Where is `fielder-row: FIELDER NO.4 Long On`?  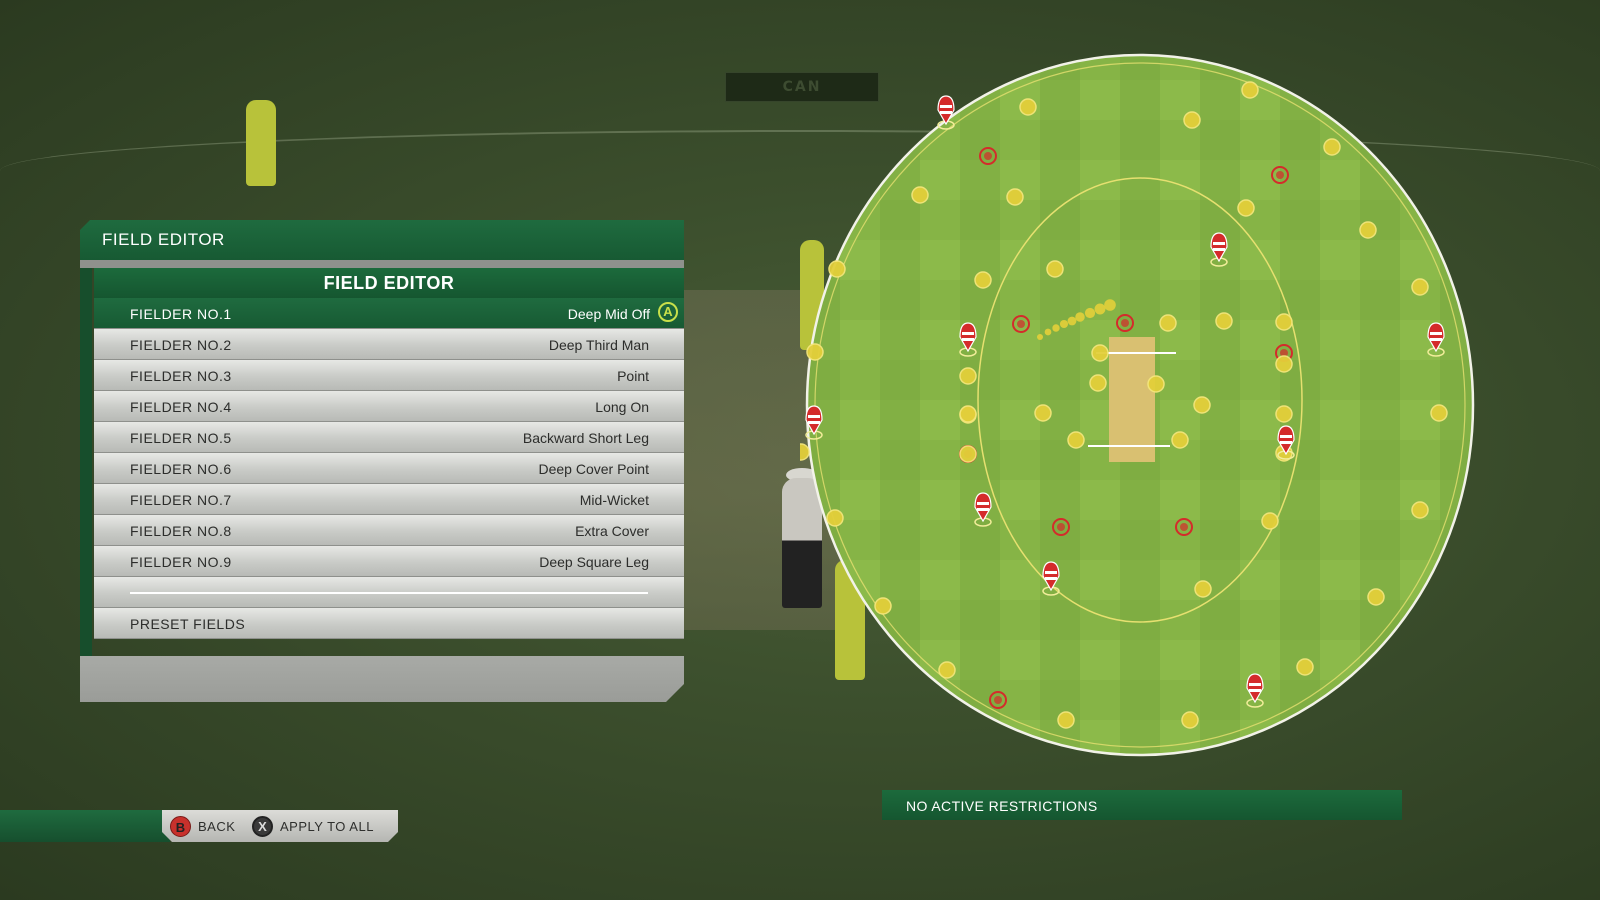
fielder-row: FIELDER NO.4 Long On is located at coordinates (389, 406).